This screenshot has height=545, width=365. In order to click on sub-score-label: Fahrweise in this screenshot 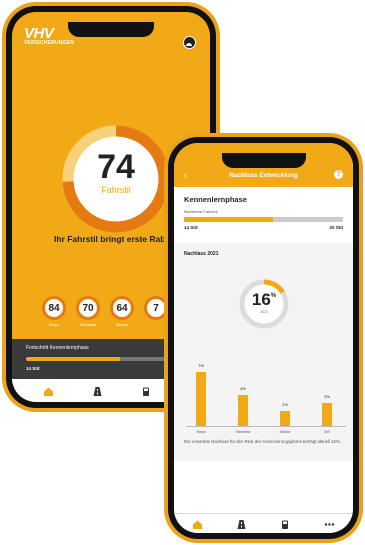, I will do `click(88, 325)`.